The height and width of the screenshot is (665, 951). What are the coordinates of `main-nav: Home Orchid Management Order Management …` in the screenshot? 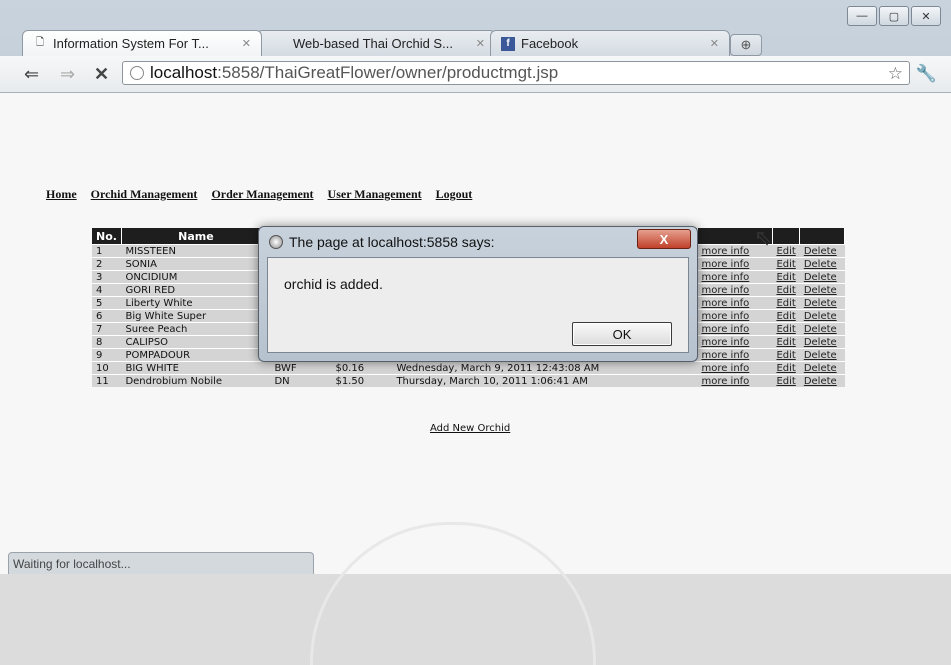 It's located at (259, 194).